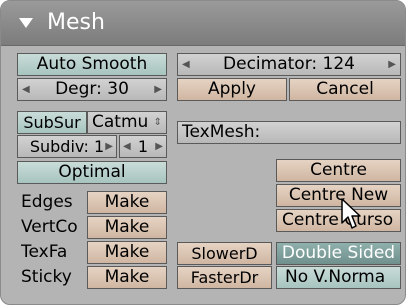 The height and width of the screenshot is (305, 406). Describe the element at coordinates (49, 227) in the screenshot. I see `vertcol-label: VertCo` at that location.